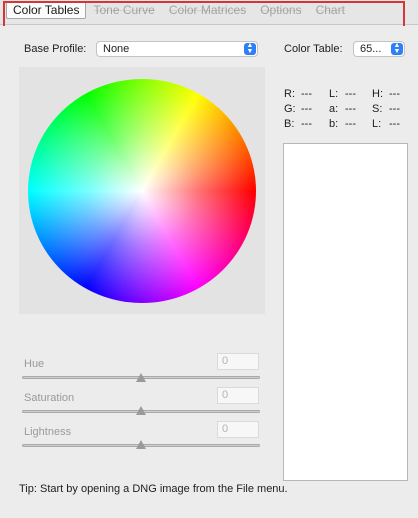  Describe the element at coordinates (313, 49) in the screenshot. I see `color-table-label: Color Table:` at that location.